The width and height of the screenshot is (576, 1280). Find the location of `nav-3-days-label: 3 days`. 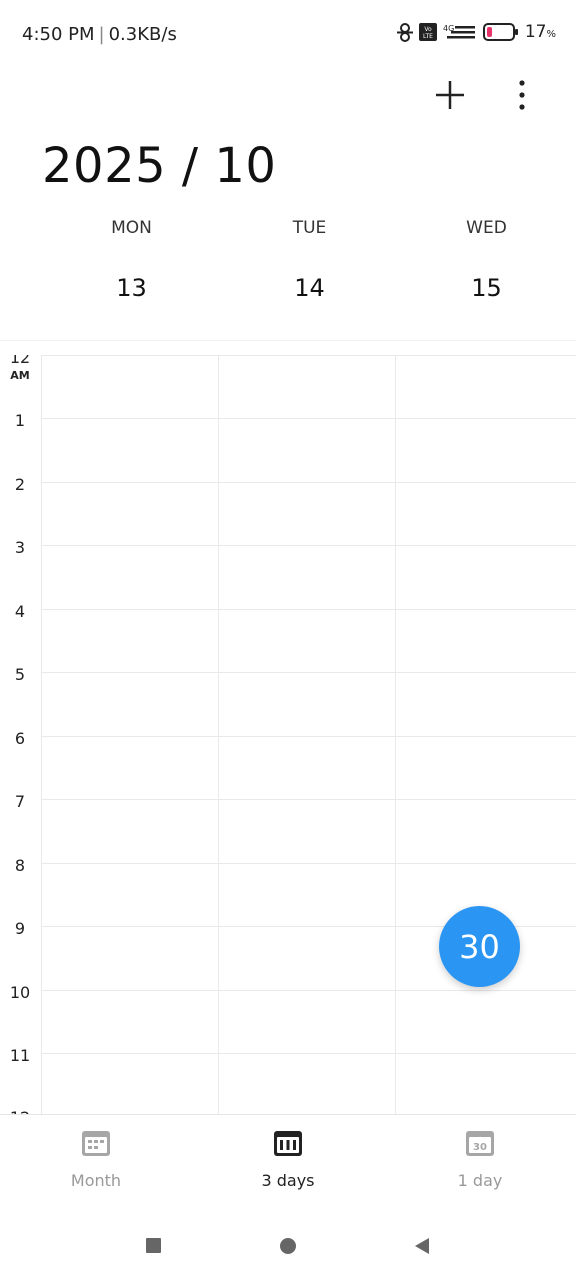

nav-3-days-label: 3 days is located at coordinates (288, 1180).